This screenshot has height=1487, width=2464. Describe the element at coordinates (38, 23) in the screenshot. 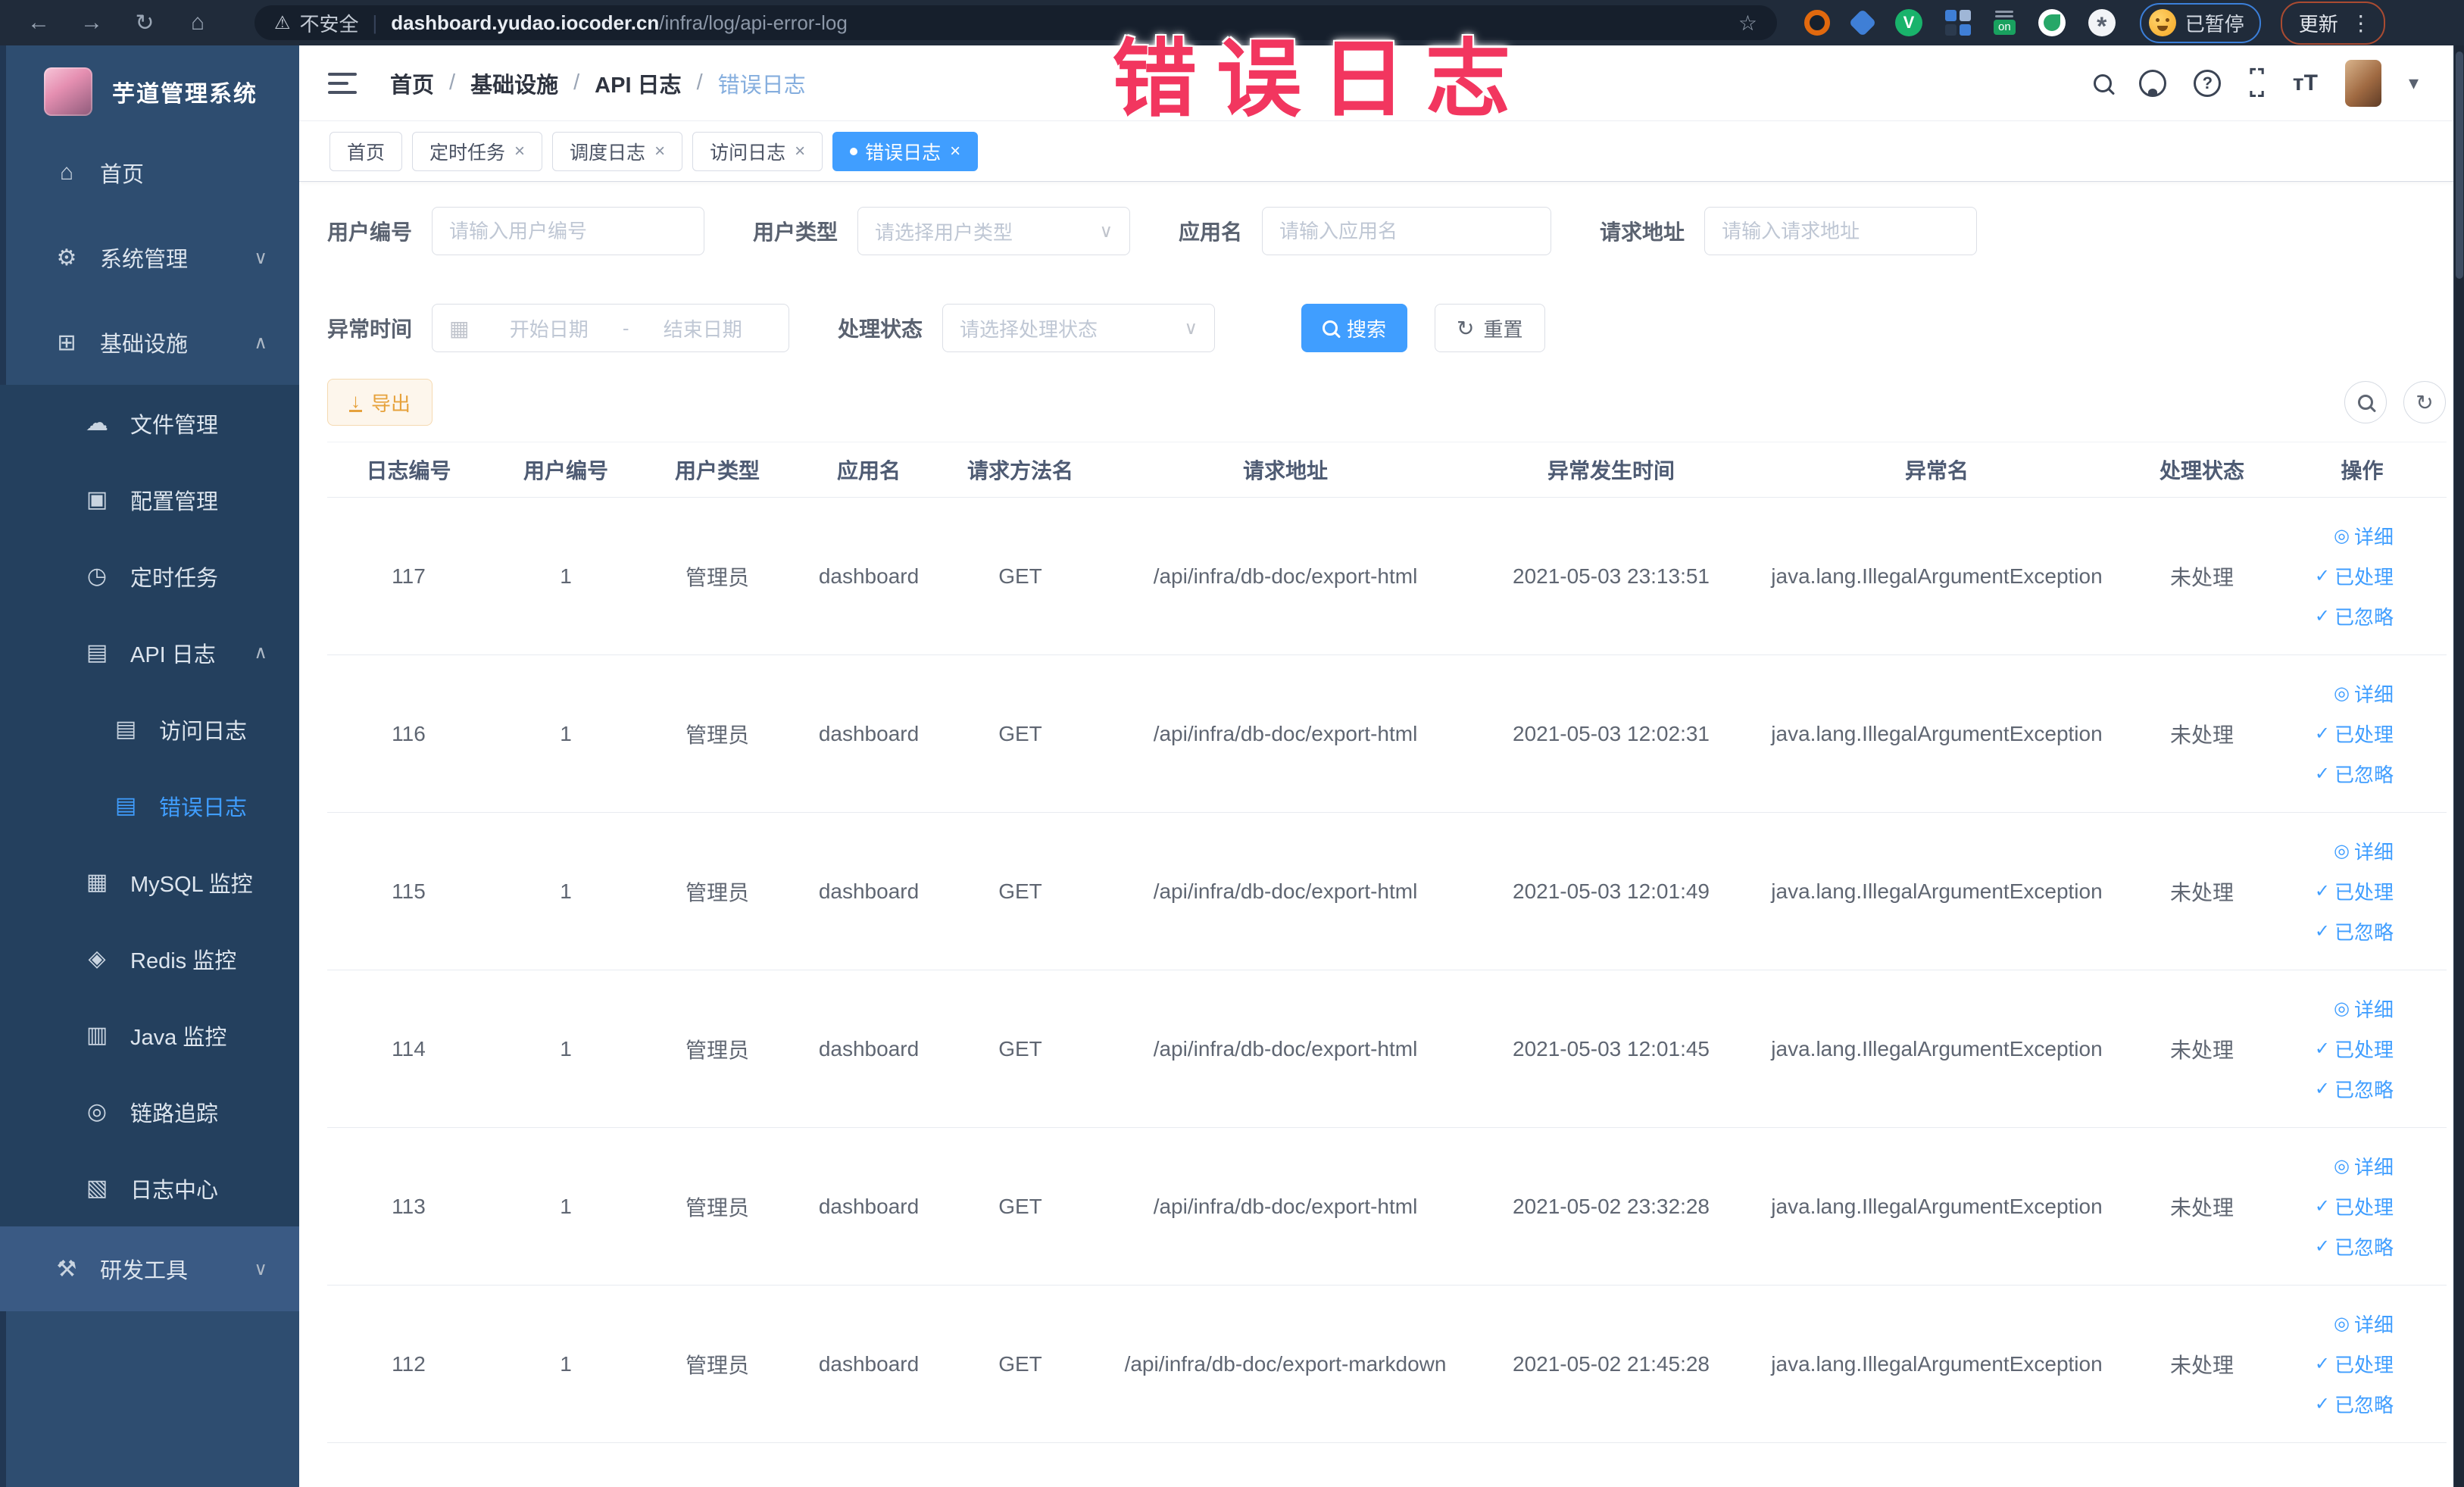

I see `browser-back-icon: ←` at that location.